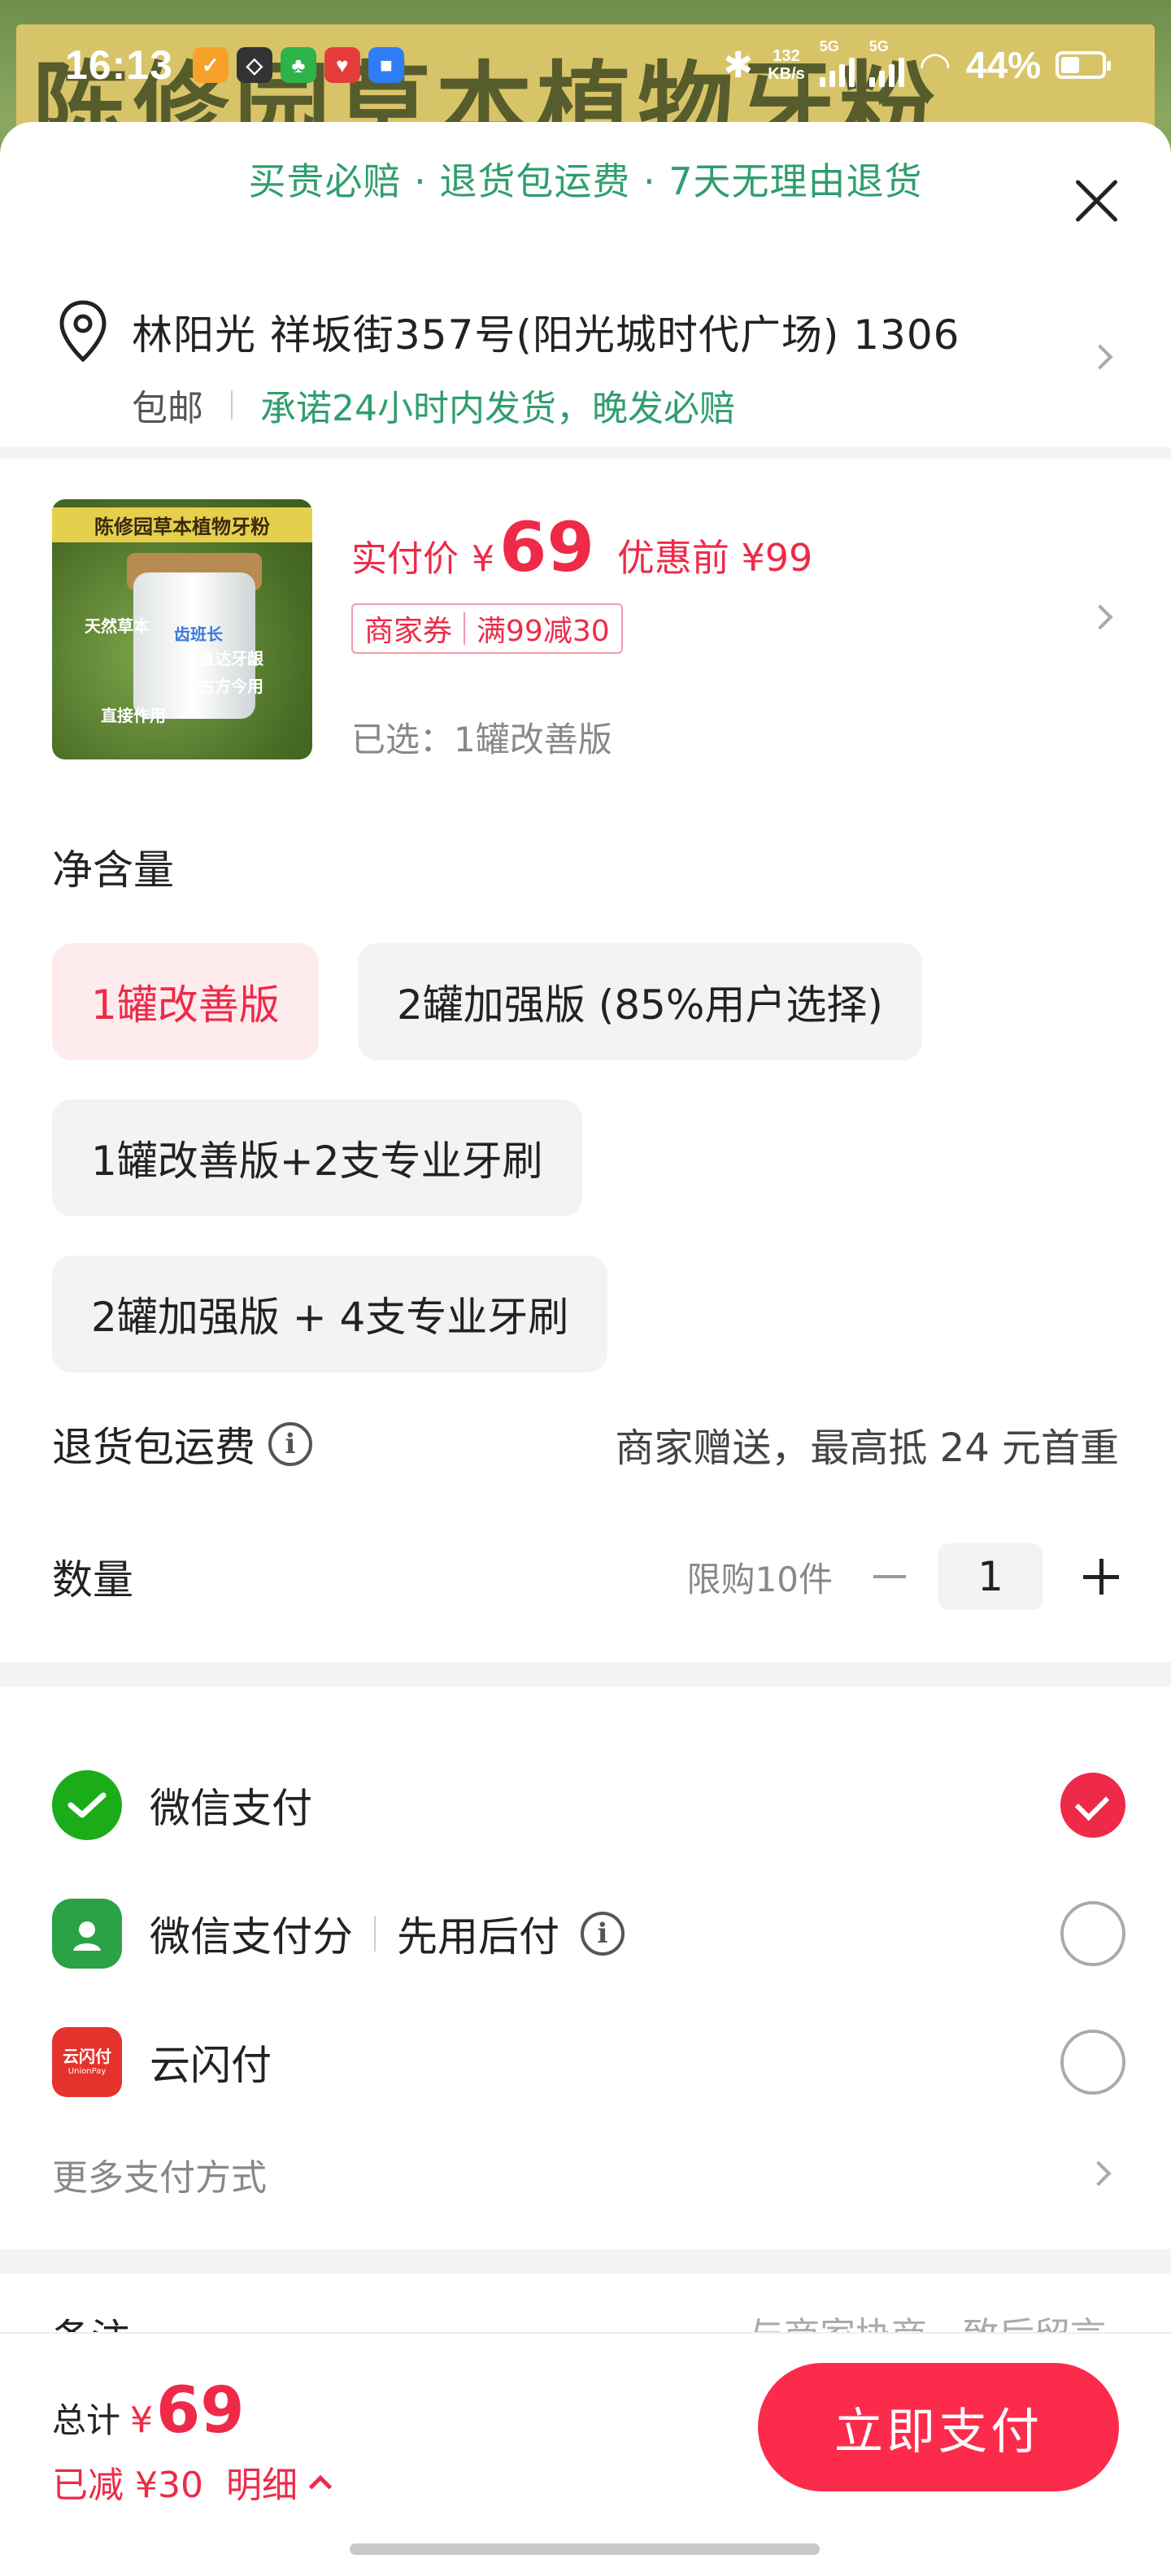 This screenshot has width=1171, height=2576. Describe the element at coordinates (482, 740) in the screenshot. I see `selected-spec: 已选：1罐改善版` at that location.